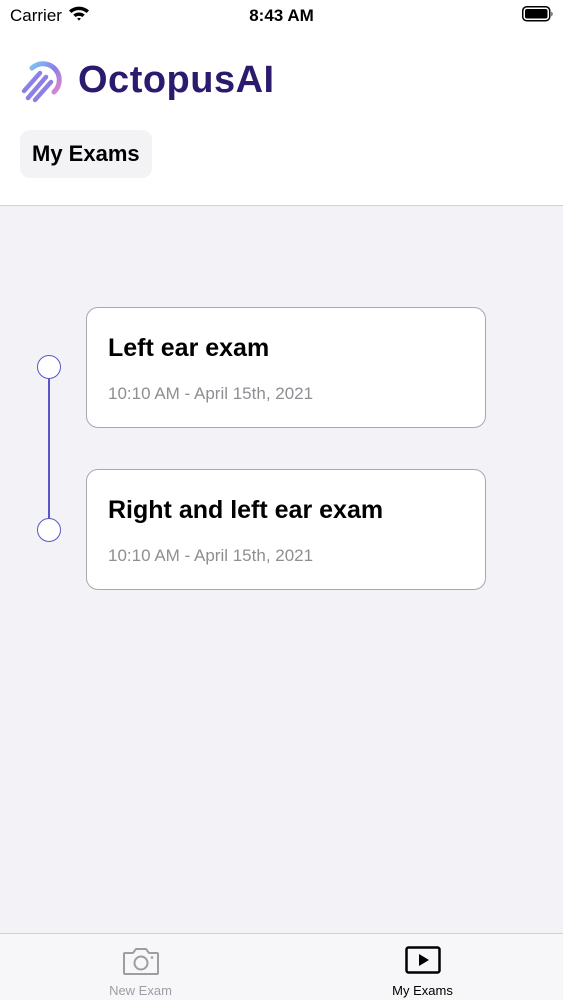 This screenshot has height=1000, width=563. I want to click on exam-title: Left ear exam, so click(189, 348).